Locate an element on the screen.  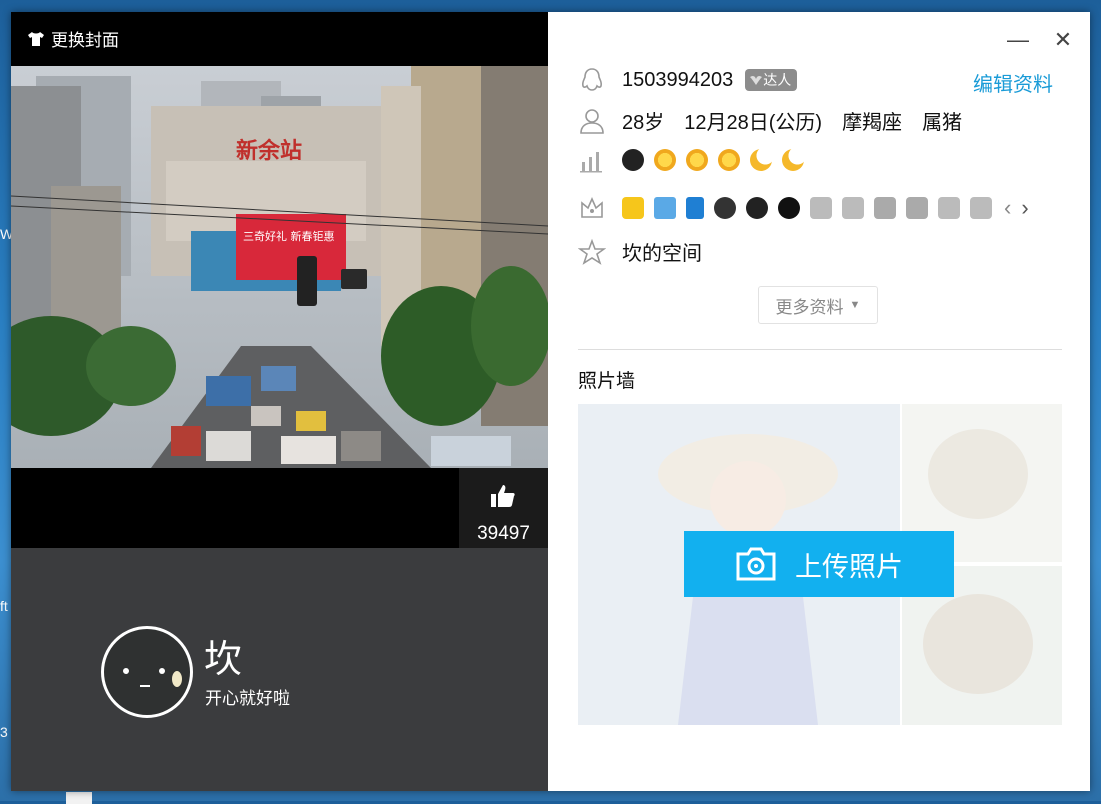
more-info-label: 更多资料 is located at coordinates (809, 307).